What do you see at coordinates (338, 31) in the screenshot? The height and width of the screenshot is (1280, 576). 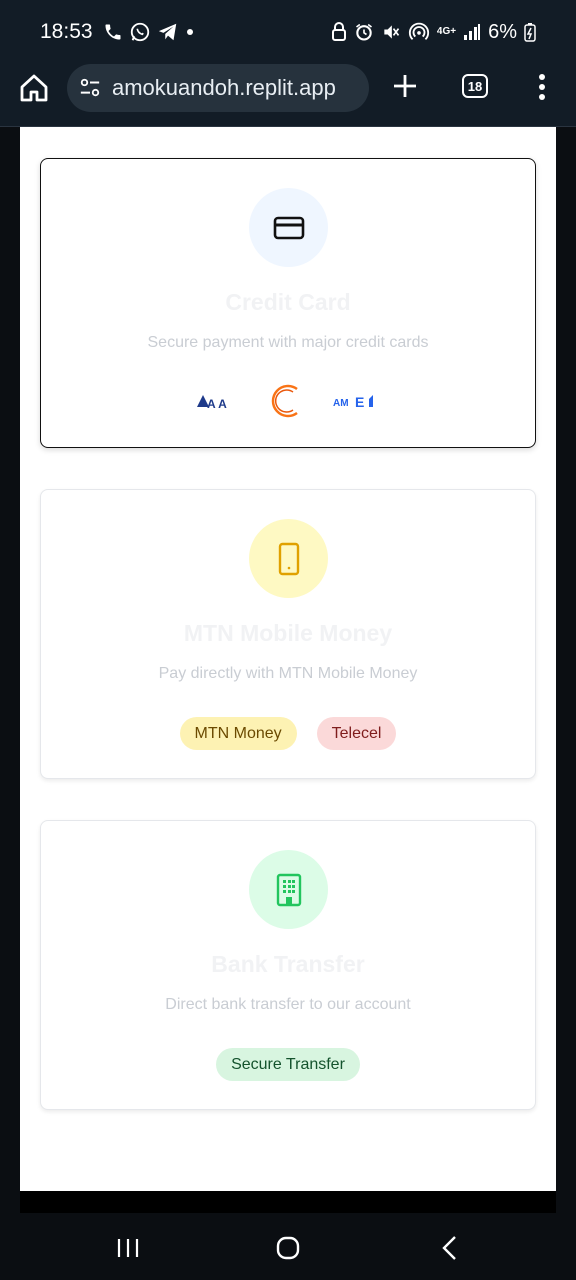 I see `lock-icon` at bounding box center [338, 31].